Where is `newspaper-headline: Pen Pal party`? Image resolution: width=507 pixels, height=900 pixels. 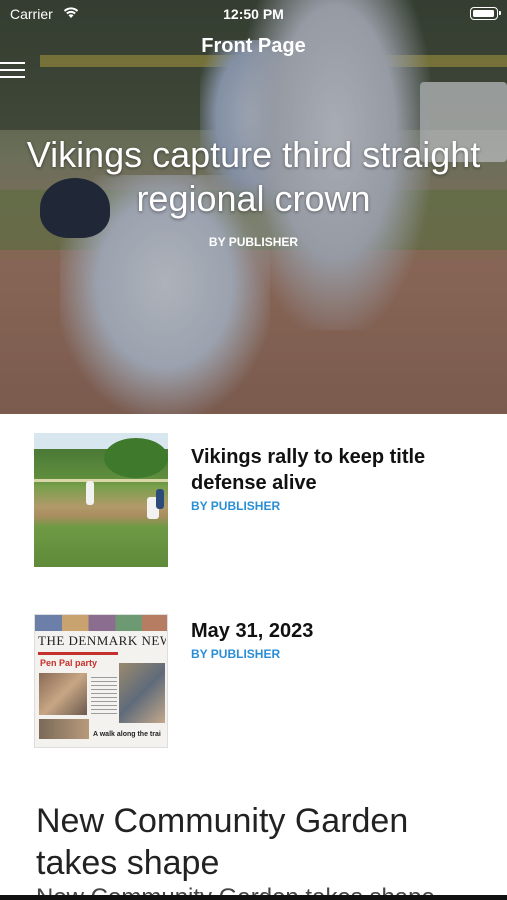
newspaper-headline: Pen Pal party is located at coordinates (69, 663).